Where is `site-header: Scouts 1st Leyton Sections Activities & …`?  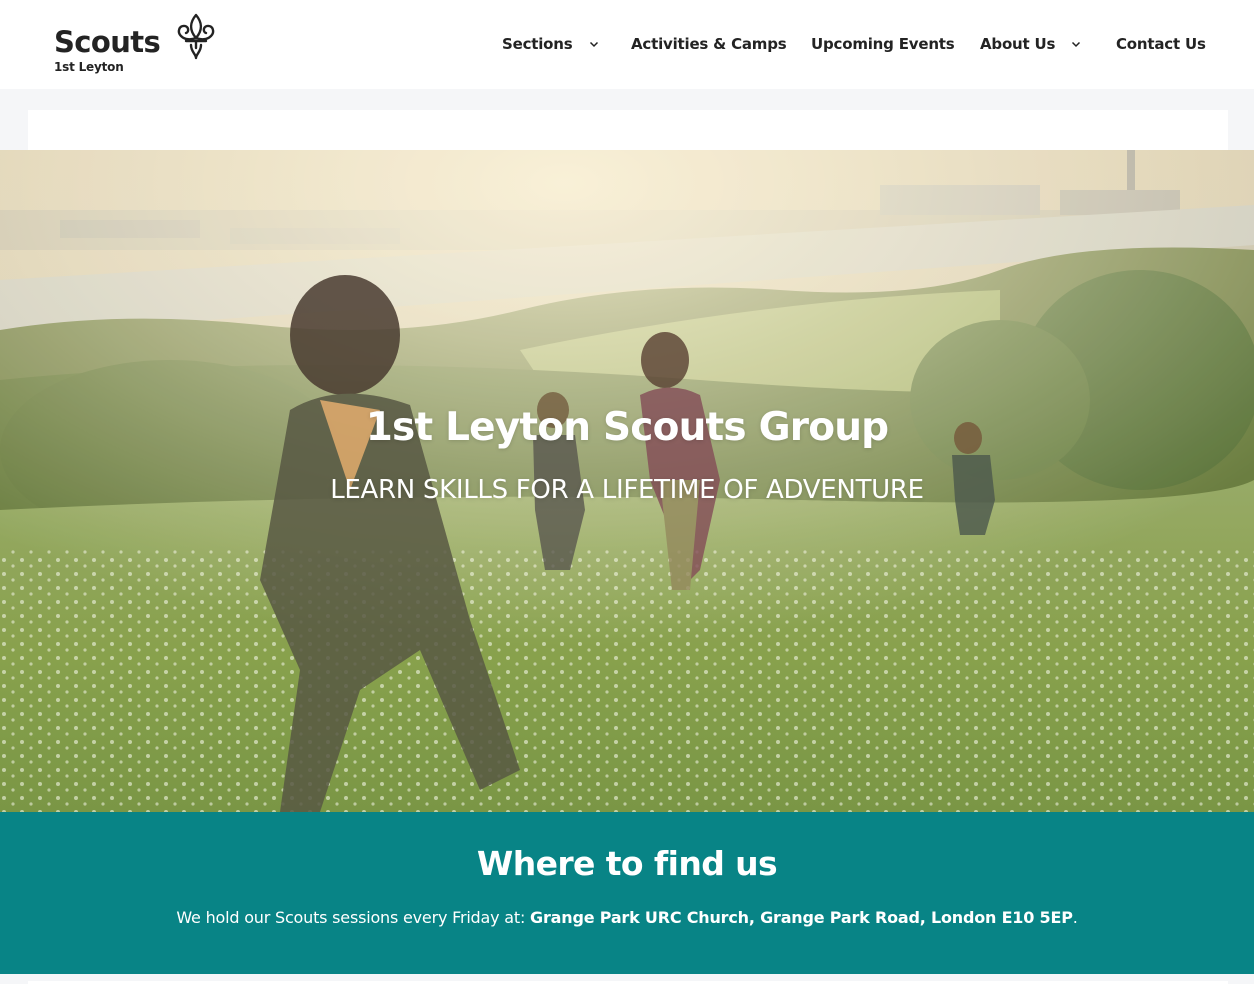 site-header: Scouts 1st Leyton Sections Activities & … is located at coordinates (627, 44).